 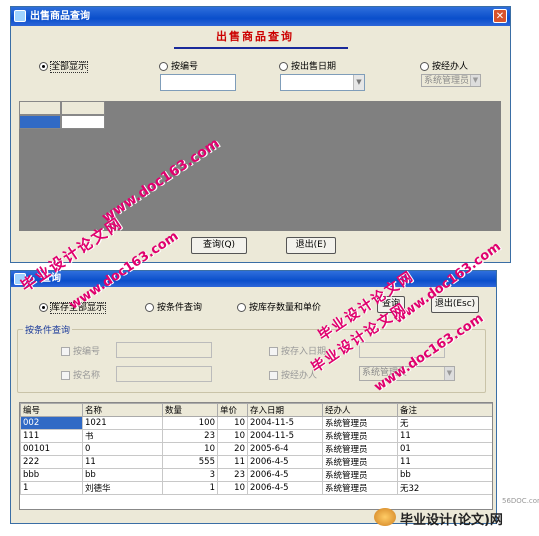 I want to click on name-input, so click(x=164, y=374).